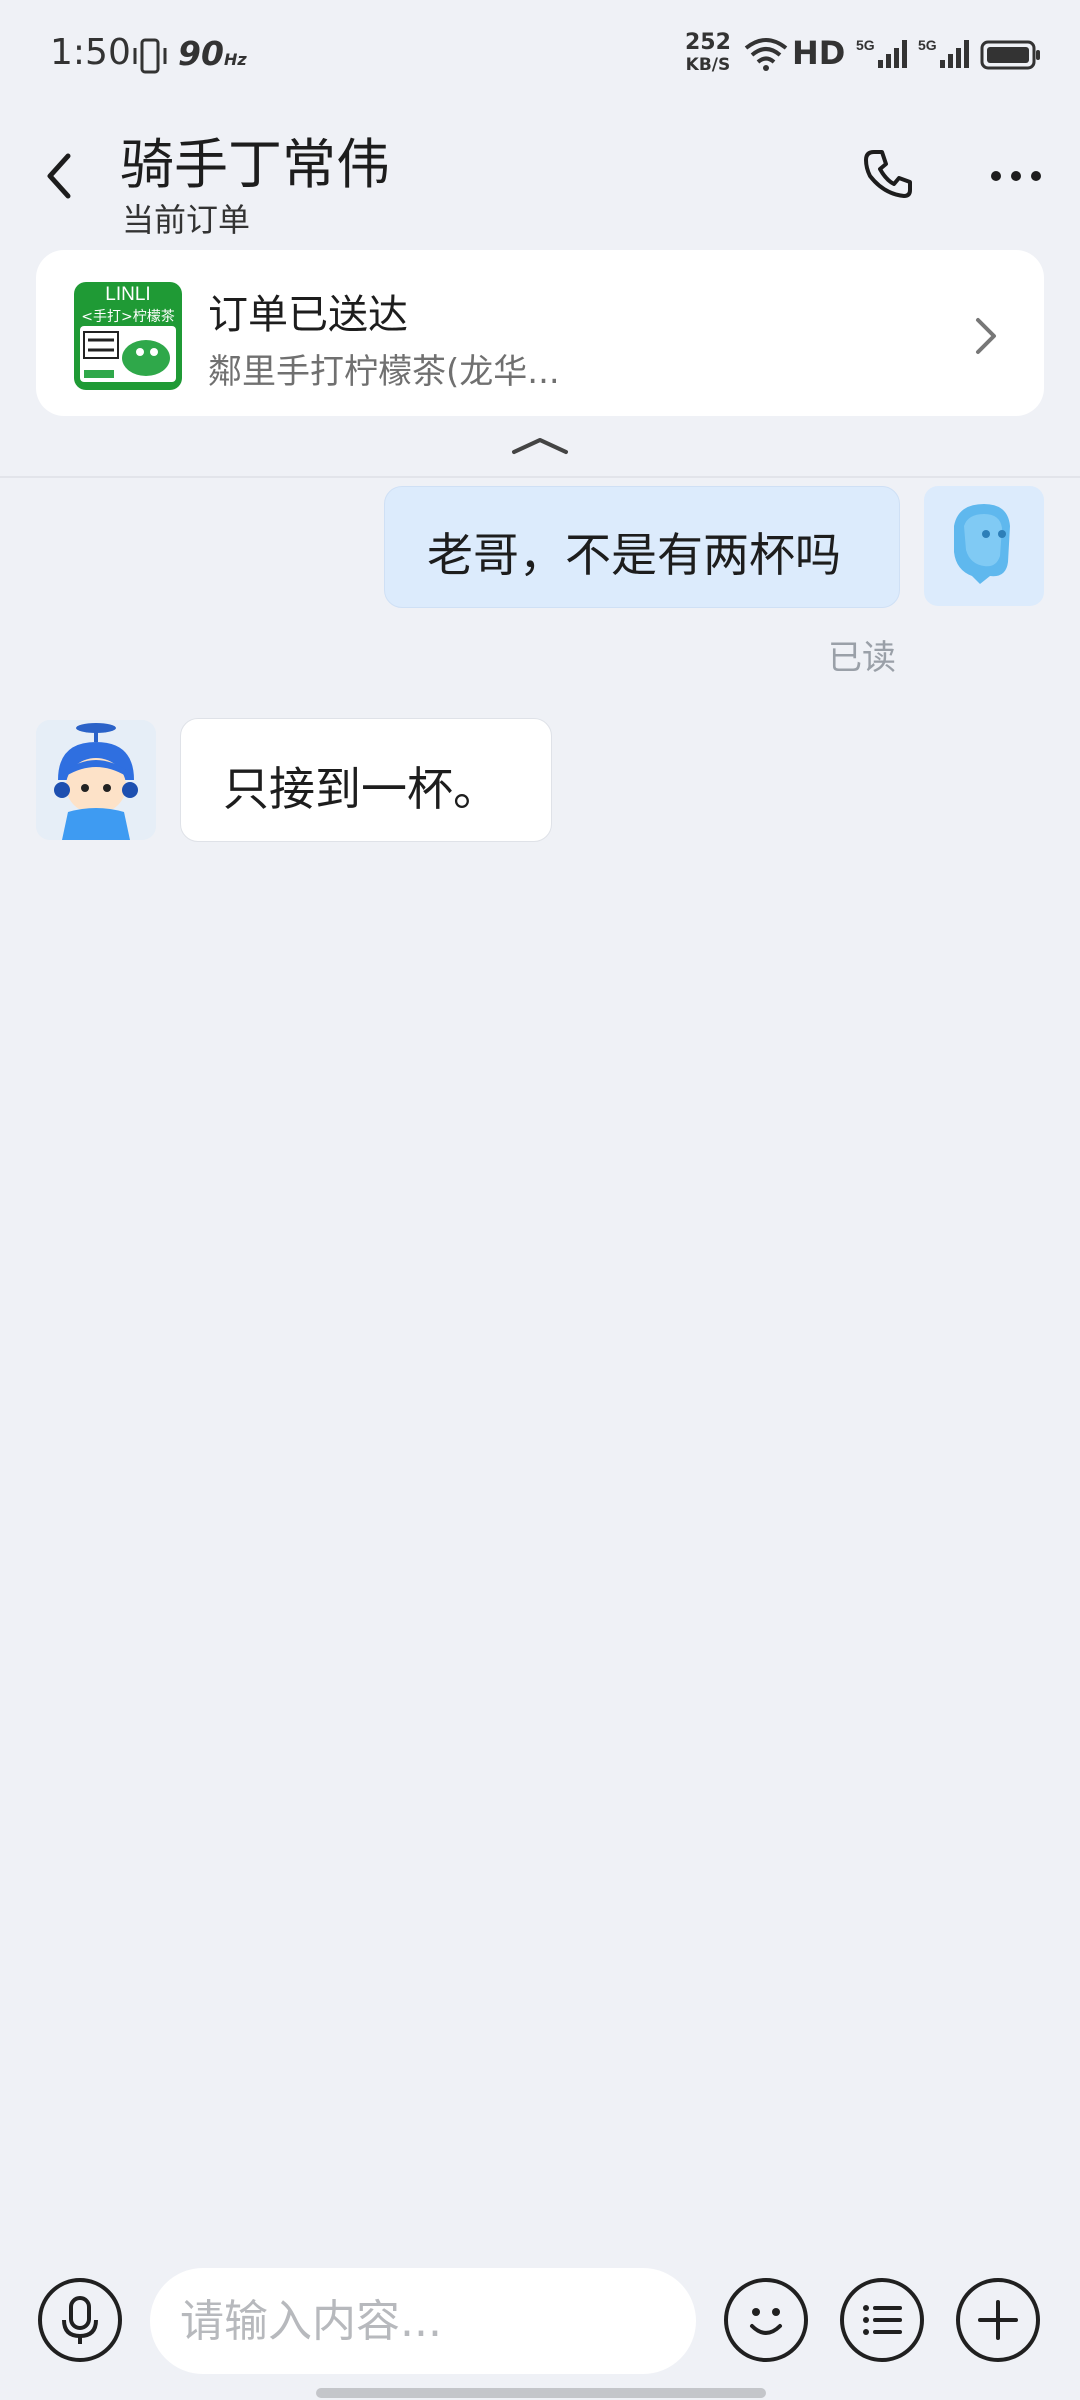 Image resolution: width=1080 pixels, height=2400 pixels. I want to click on microphone-icon, so click(80, 2320).